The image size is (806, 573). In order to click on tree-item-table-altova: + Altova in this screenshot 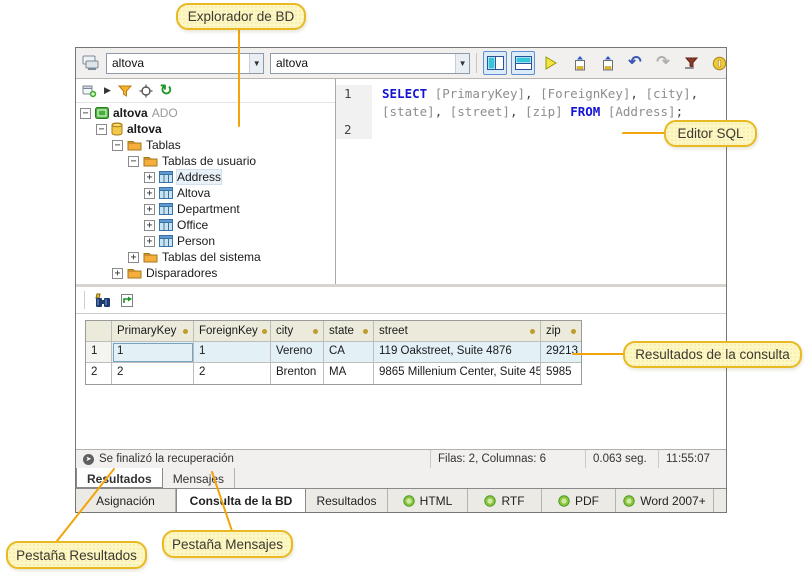, I will do `click(205, 193)`.